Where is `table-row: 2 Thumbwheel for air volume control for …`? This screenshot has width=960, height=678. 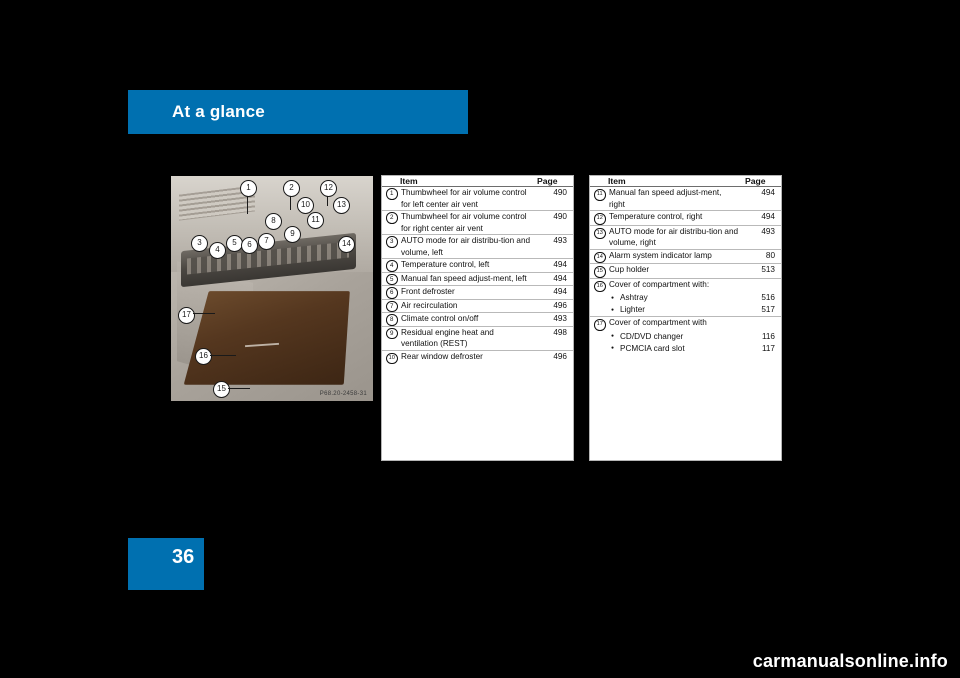 table-row: 2 Thumbwheel for air volume control for … is located at coordinates (477, 222).